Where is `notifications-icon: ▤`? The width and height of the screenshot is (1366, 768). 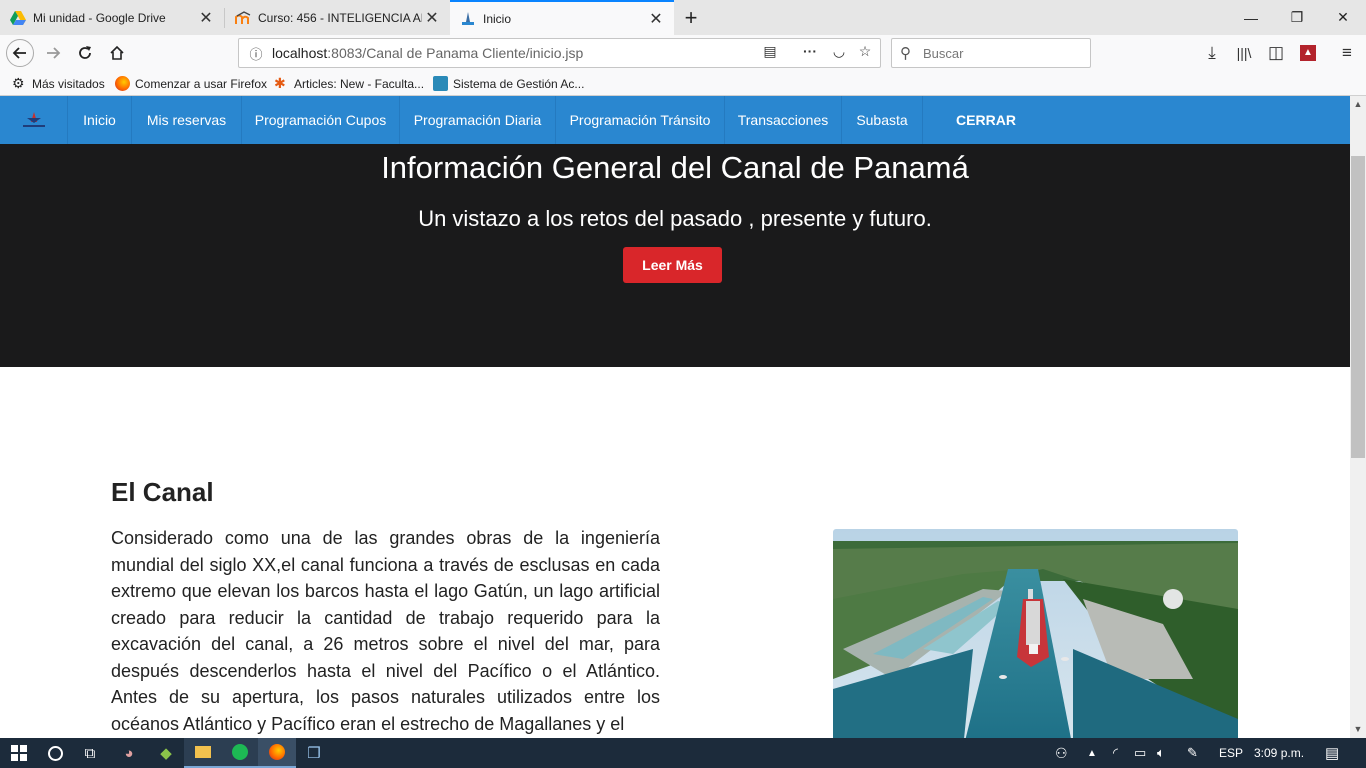 notifications-icon: ▤ is located at coordinates (1332, 753).